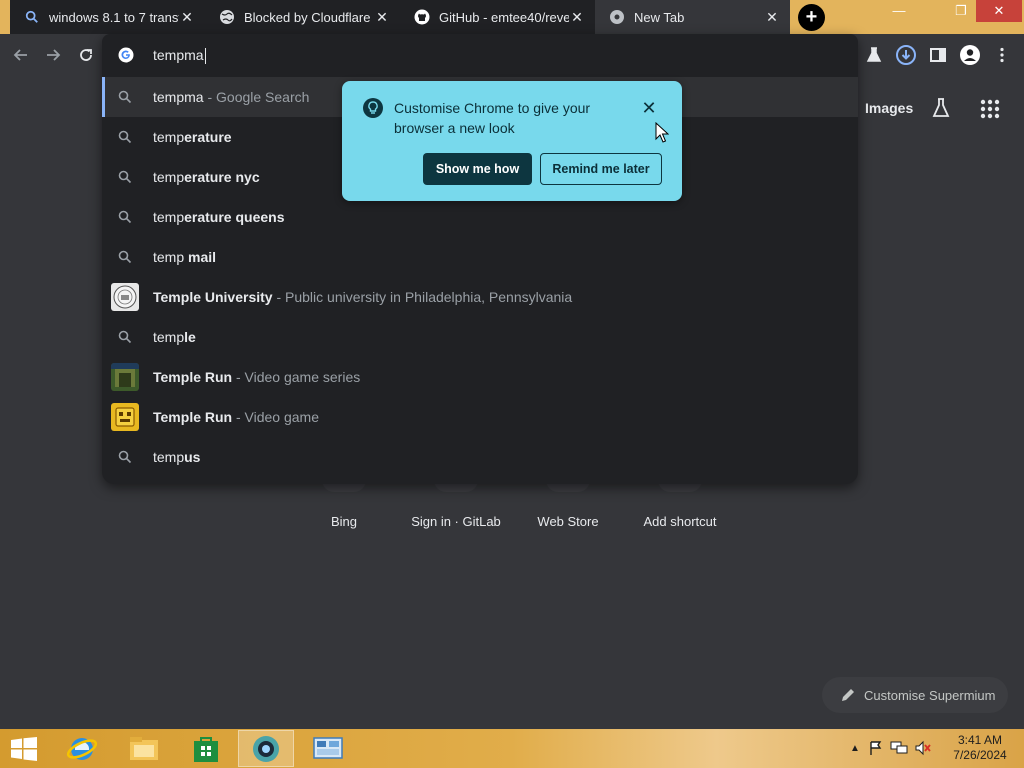  I want to click on temple-run-series-icon, so click(125, 377).